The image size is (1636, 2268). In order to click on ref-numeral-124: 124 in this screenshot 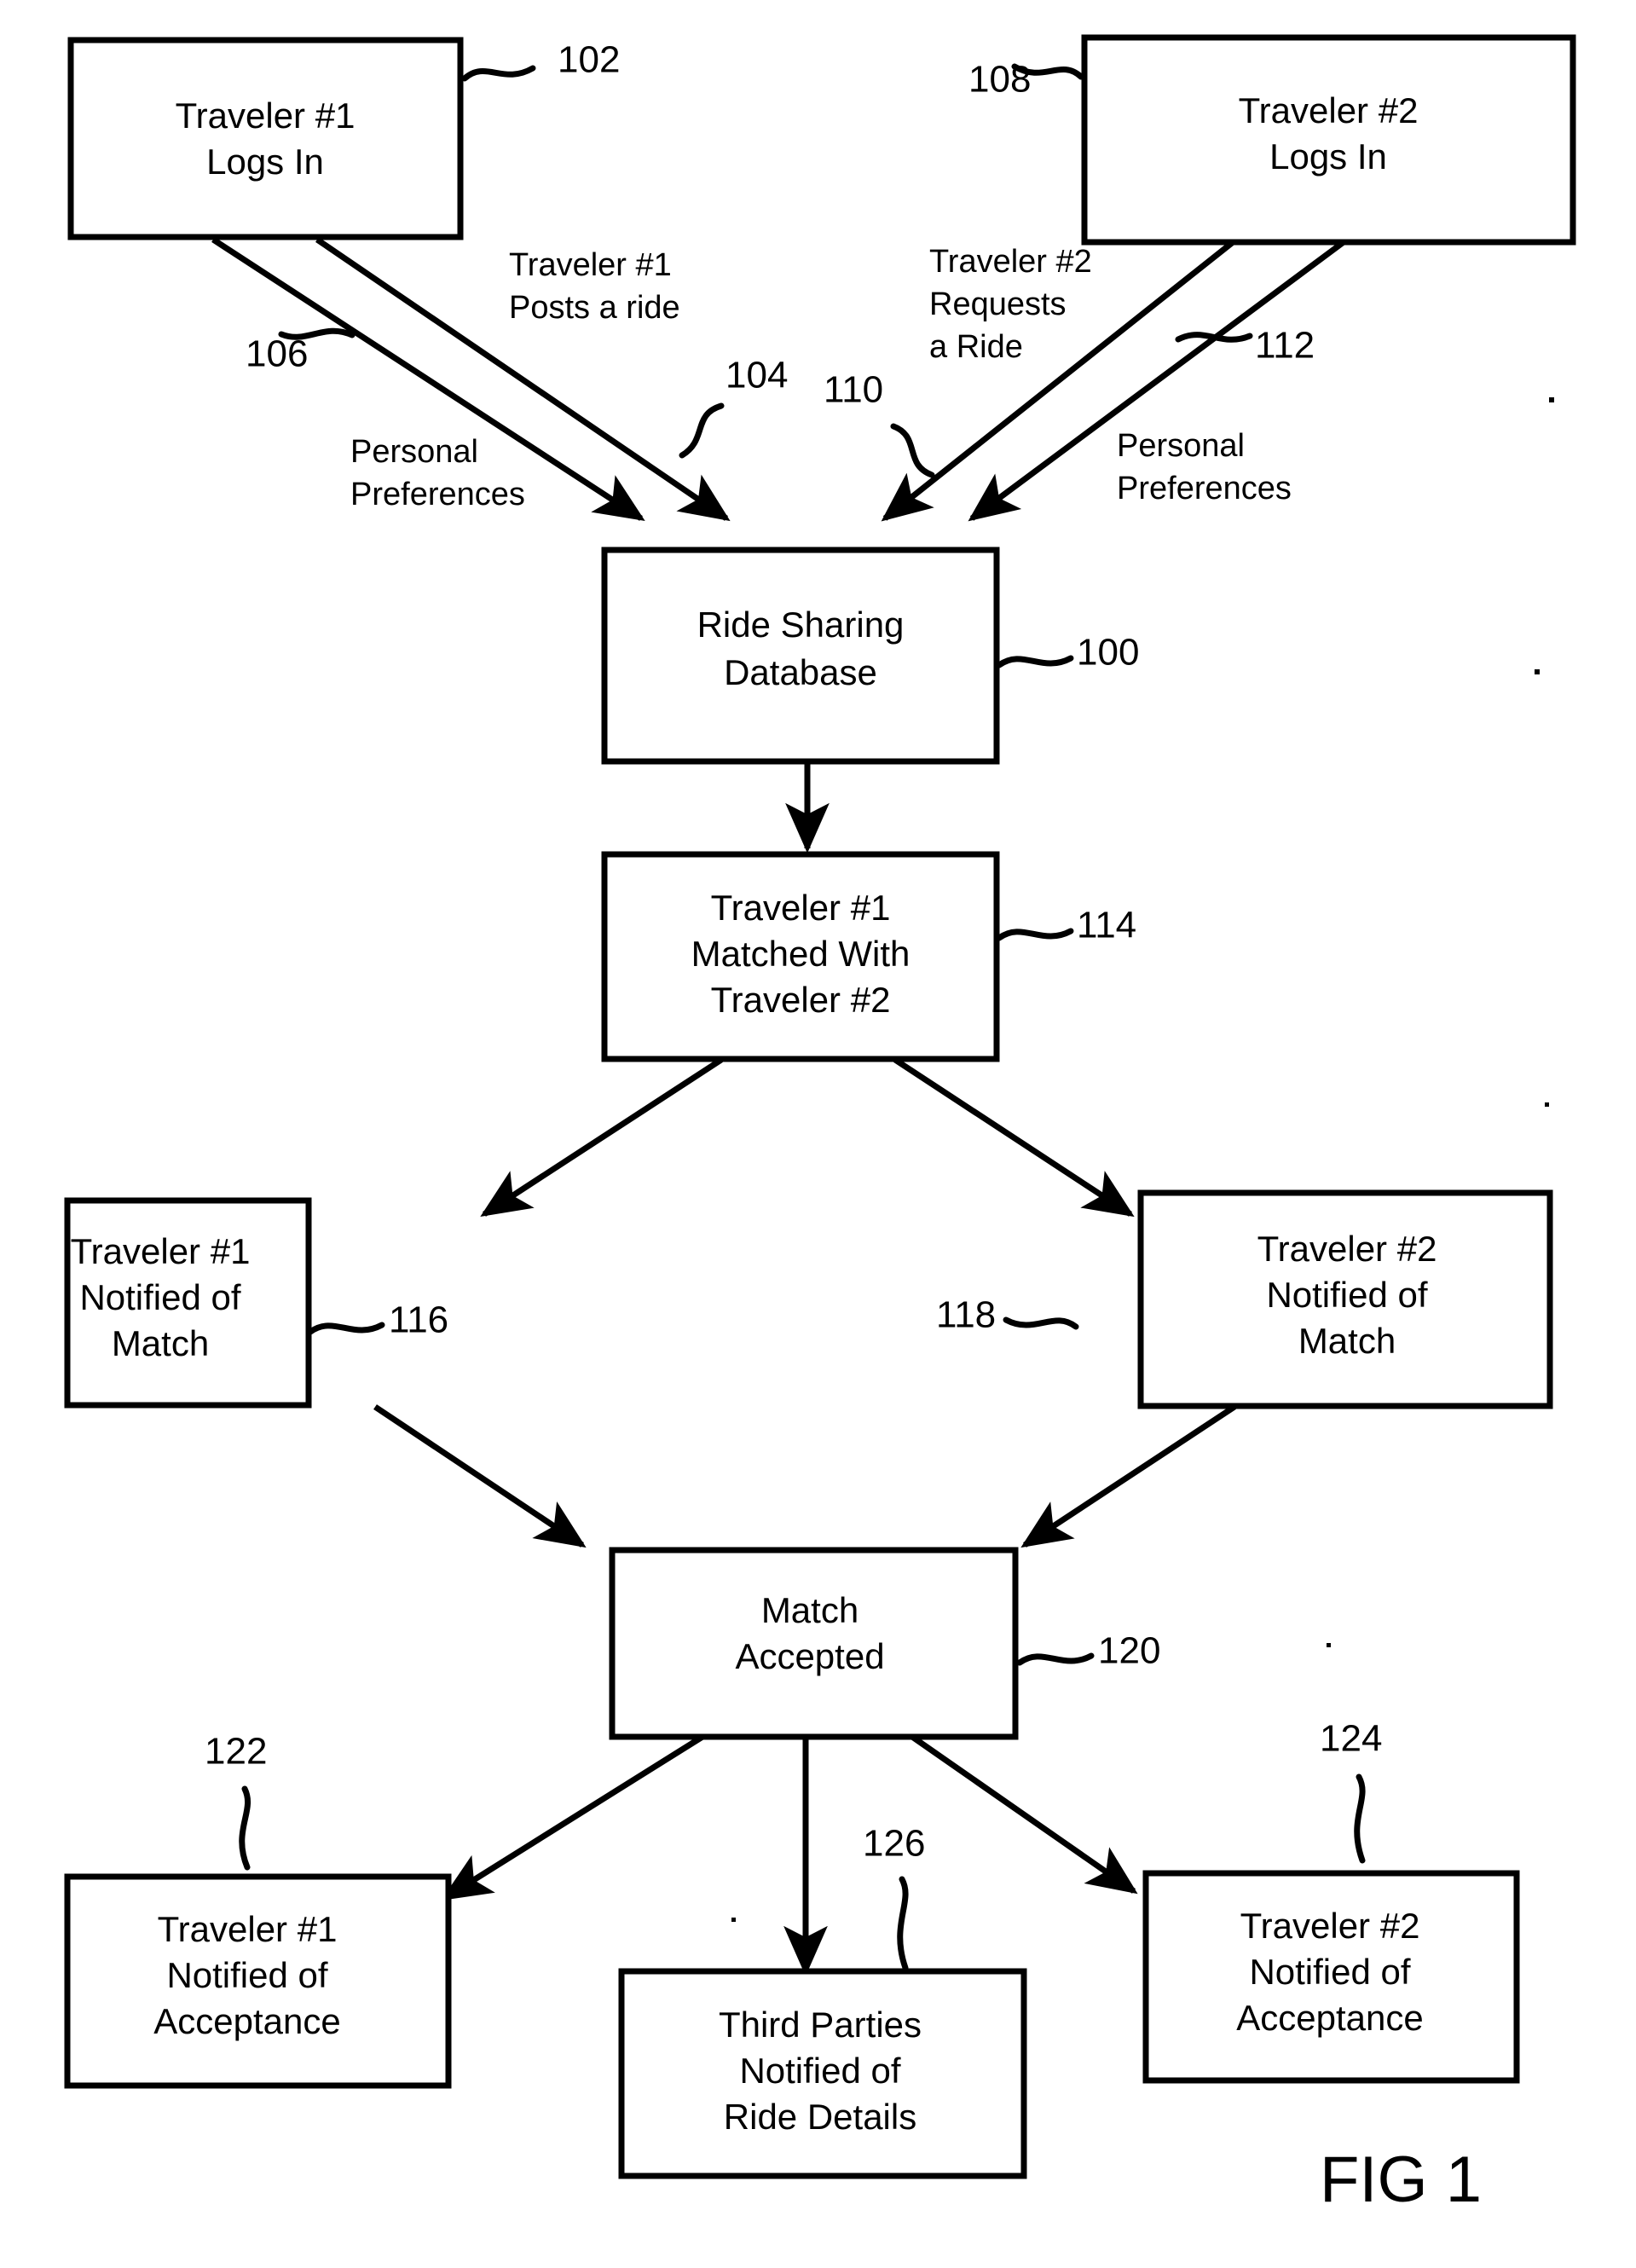, I will do `click(1351, 1739)`.